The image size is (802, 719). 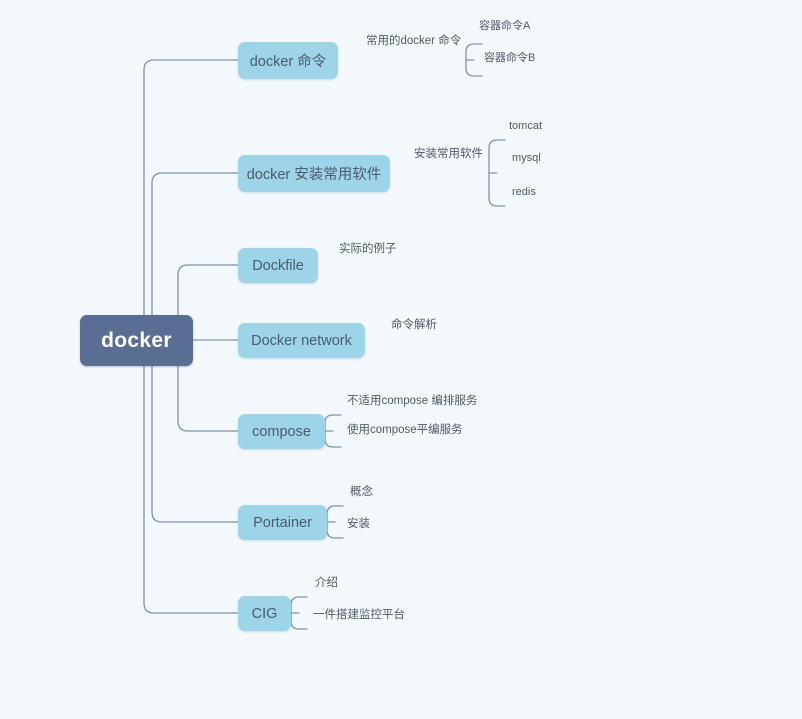 I want to click on branch-node-docker-network: Docker network, so click(x=301, y=340).